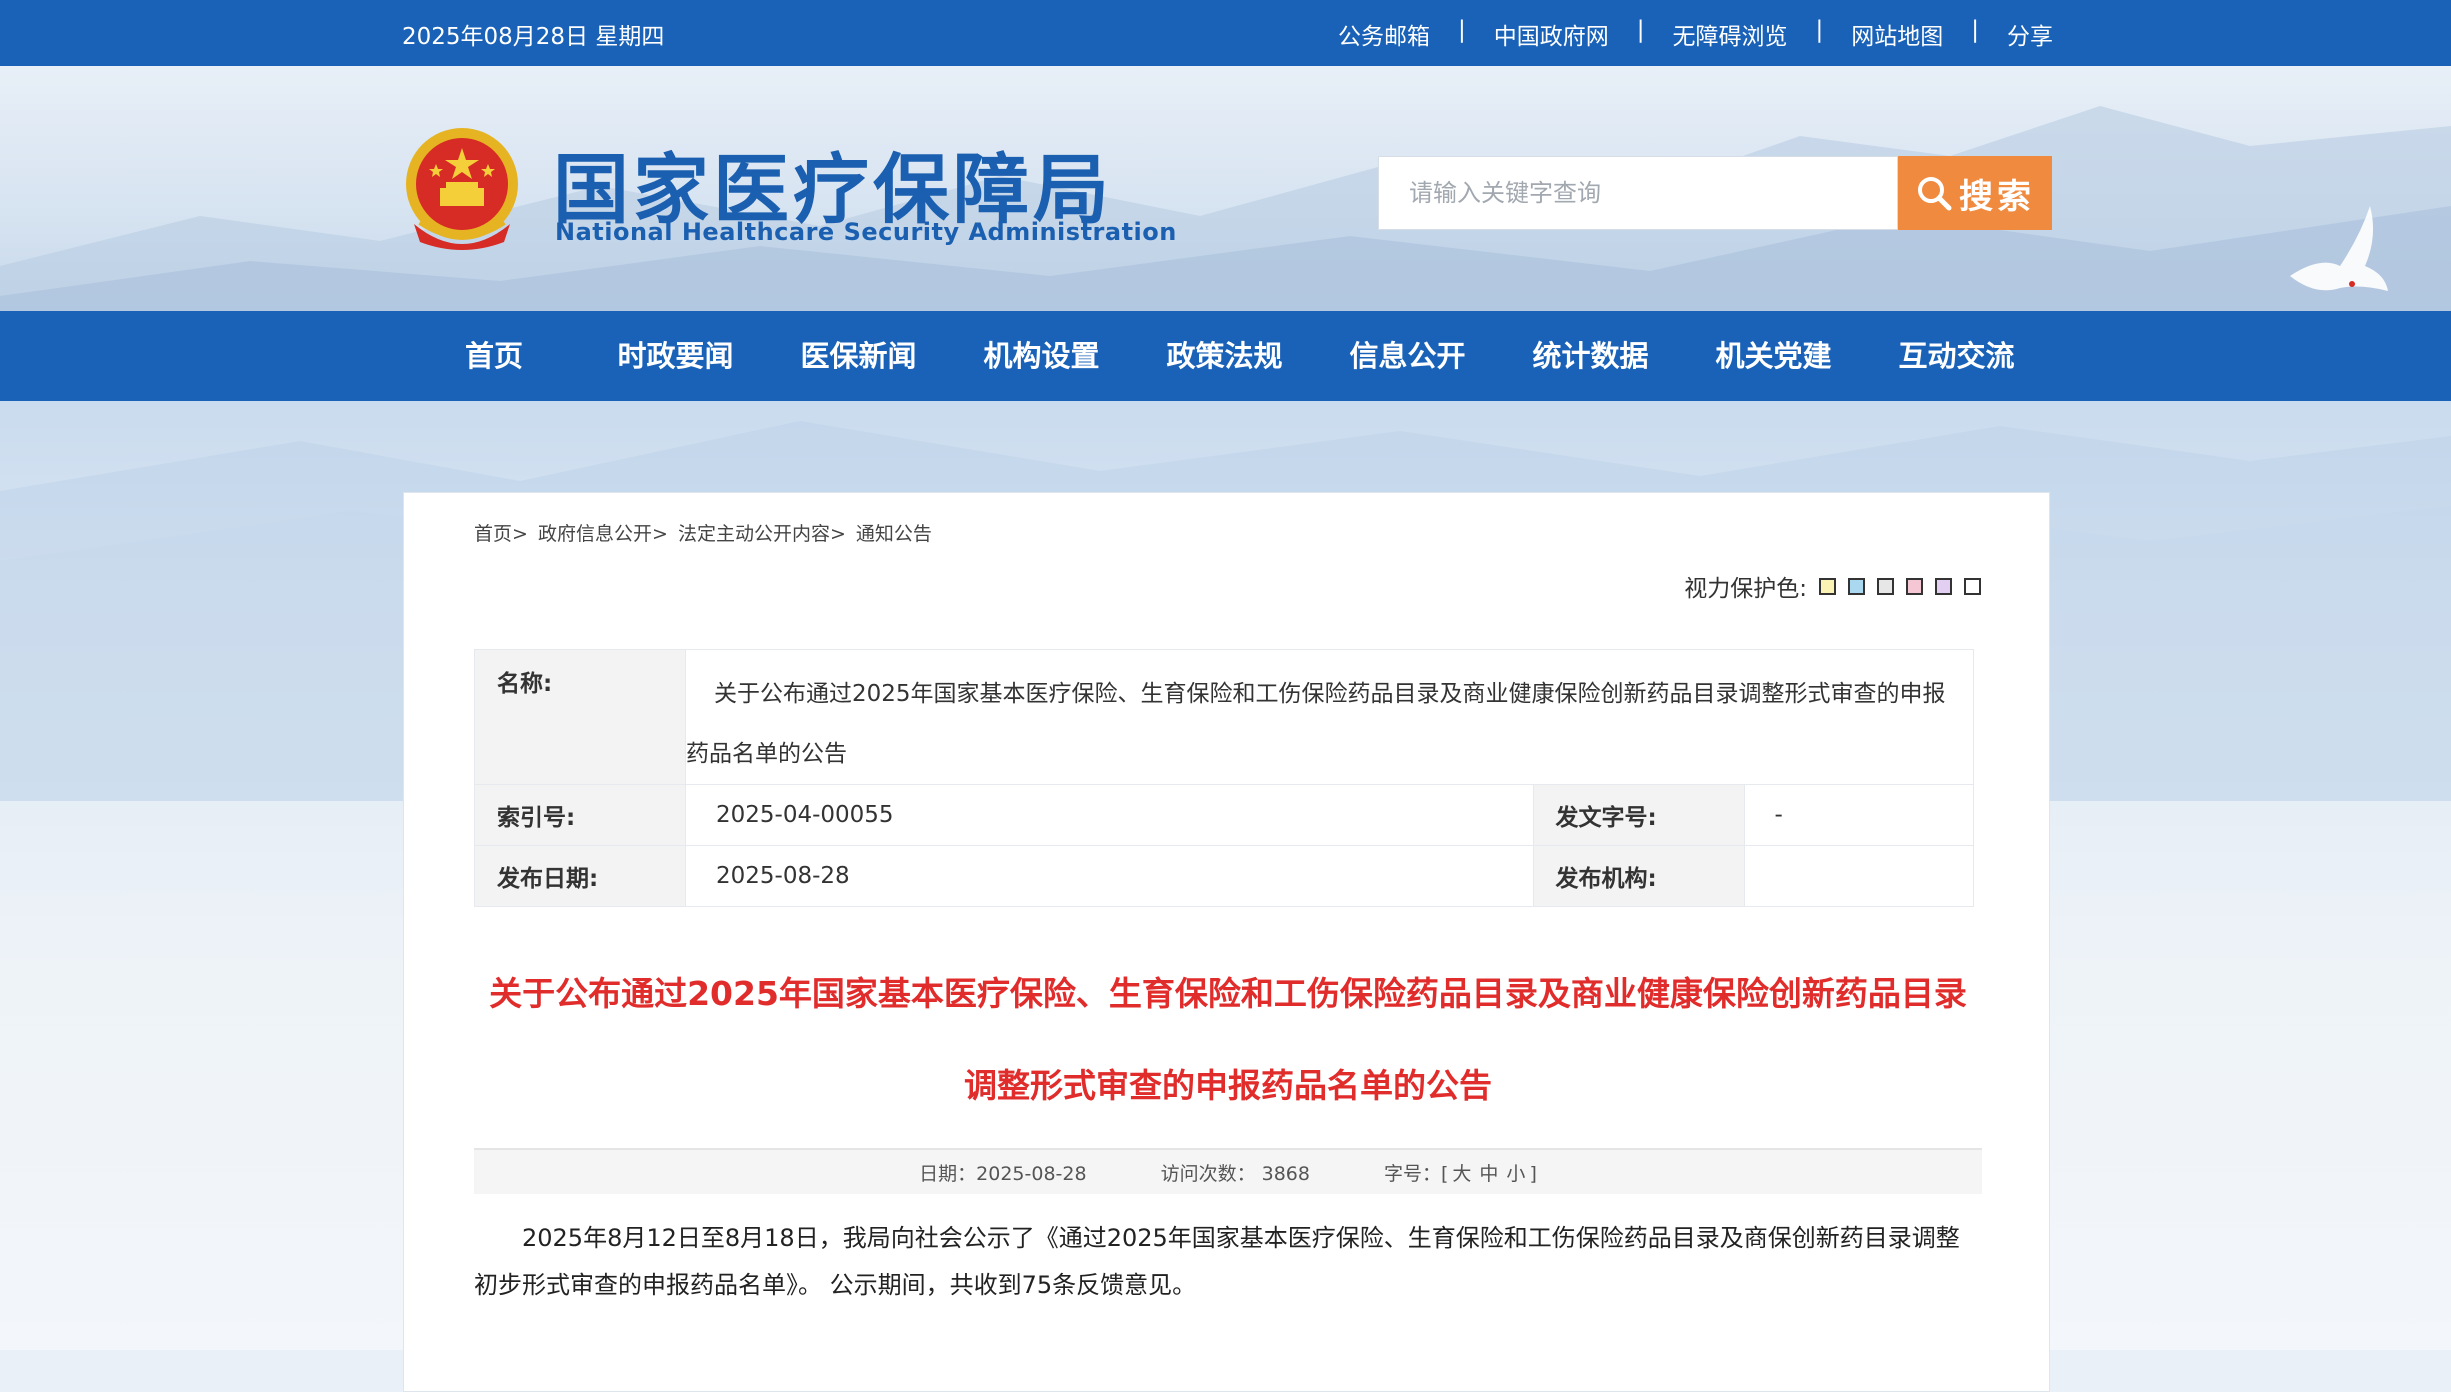 This screenshot has width=2451, height=1392. I want to click on font-size-label: 字号：[, so click(1416, 1173).